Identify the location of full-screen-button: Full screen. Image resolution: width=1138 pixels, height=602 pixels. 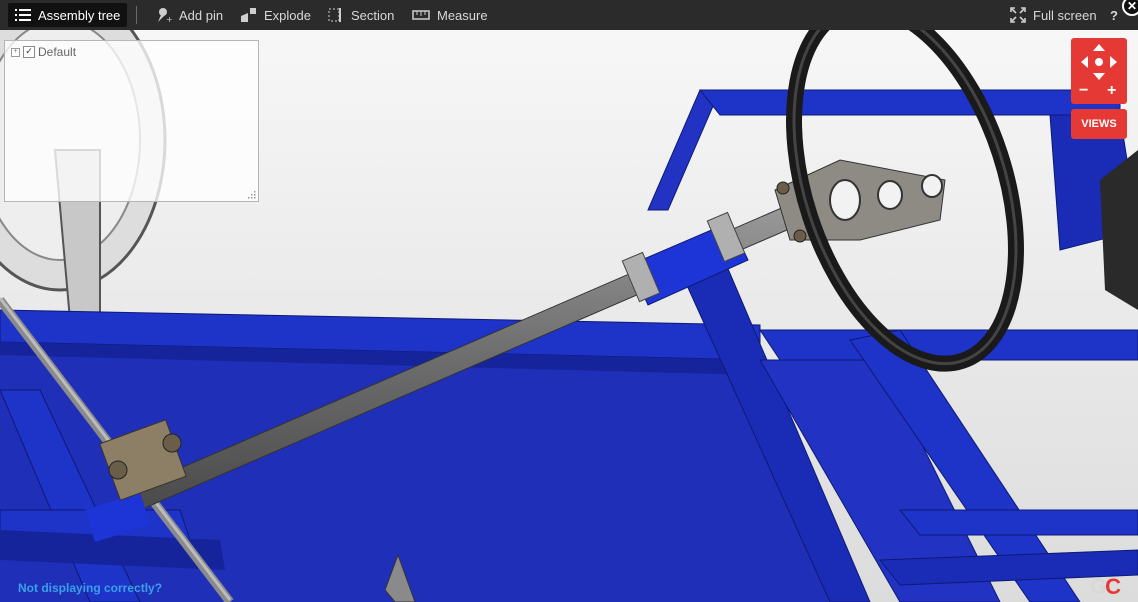
(1053, 15).